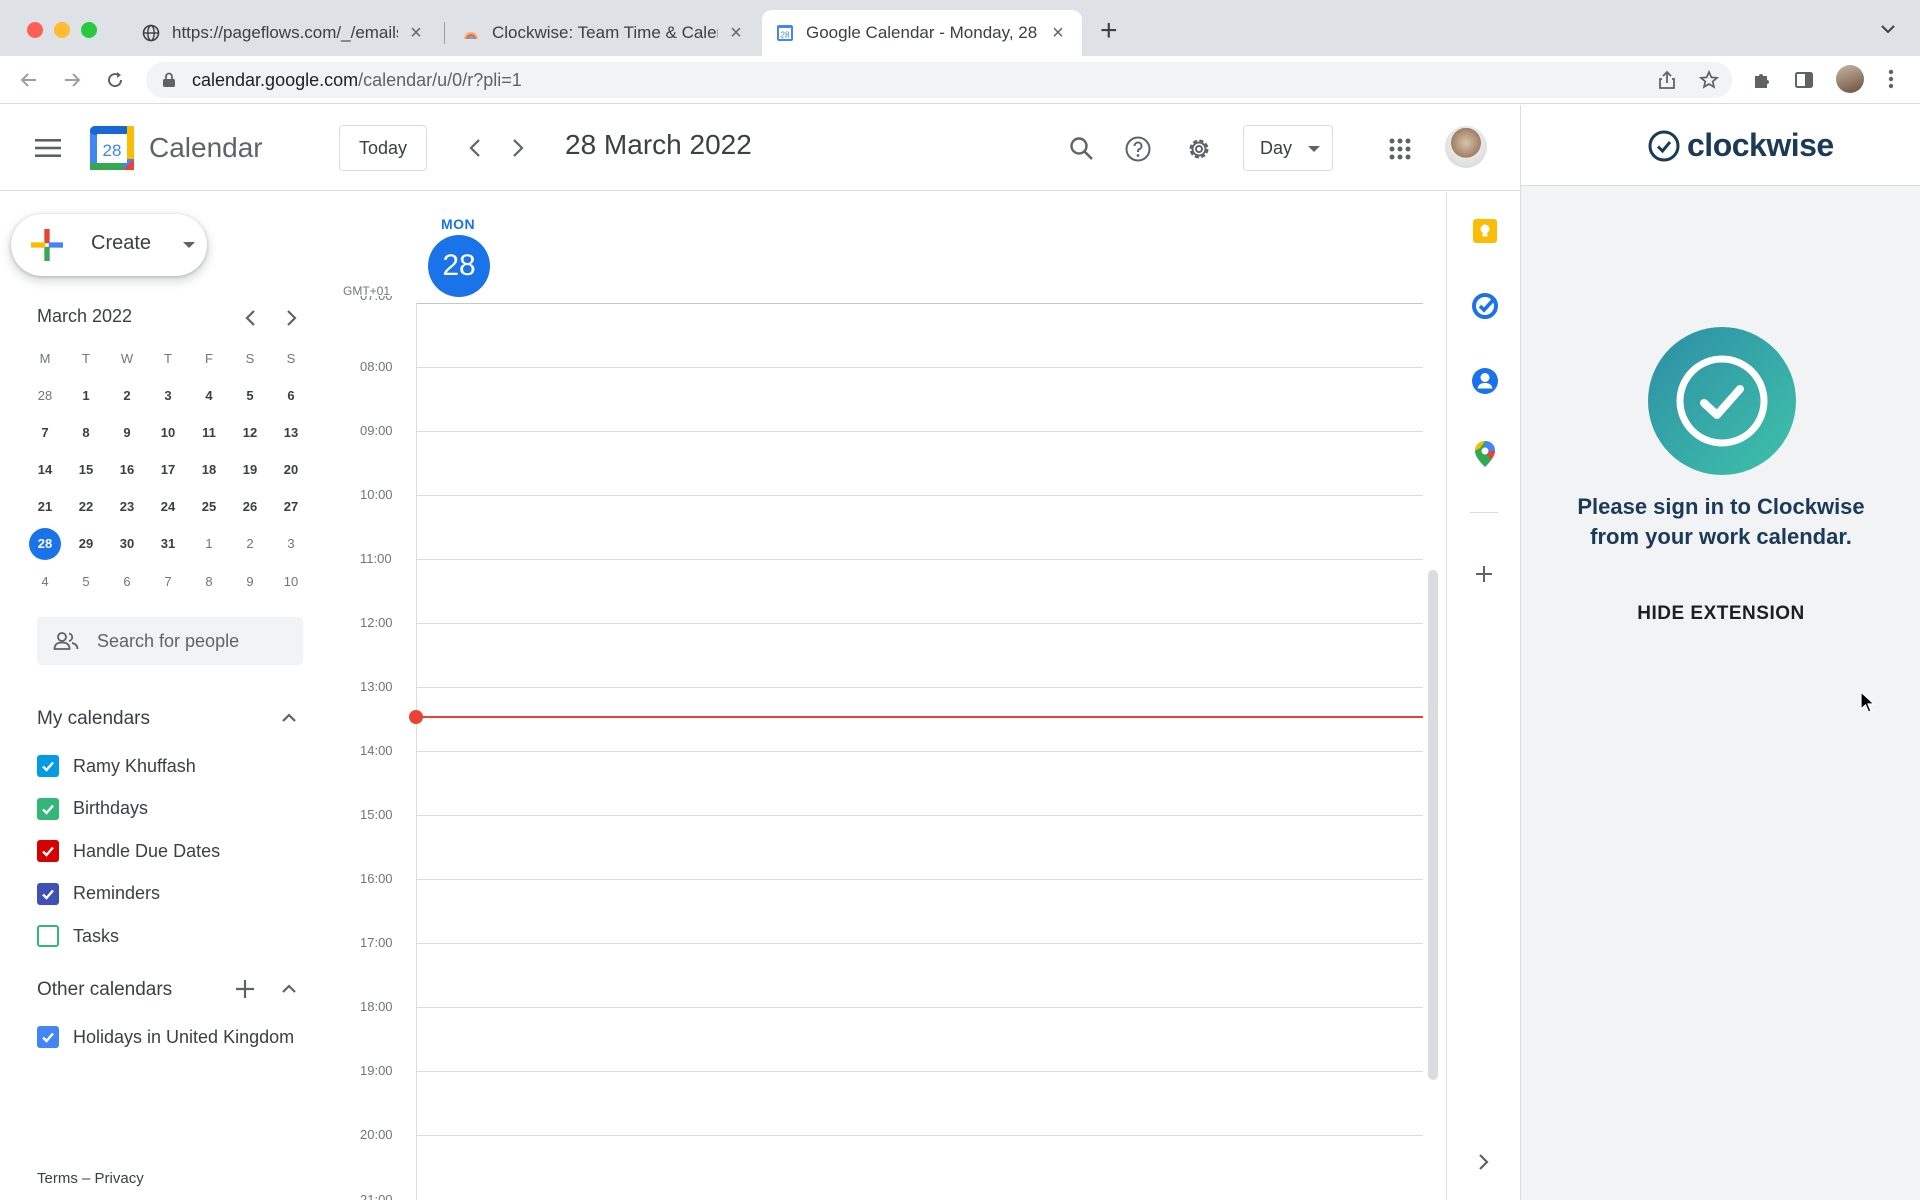 Image resolution: width=1920 pixels, height=1200 pixels. What do you see at coordinates (86, 544) in the screenshot?
I see `mini-calendar-day: 29` at bounding box center [86, 544].